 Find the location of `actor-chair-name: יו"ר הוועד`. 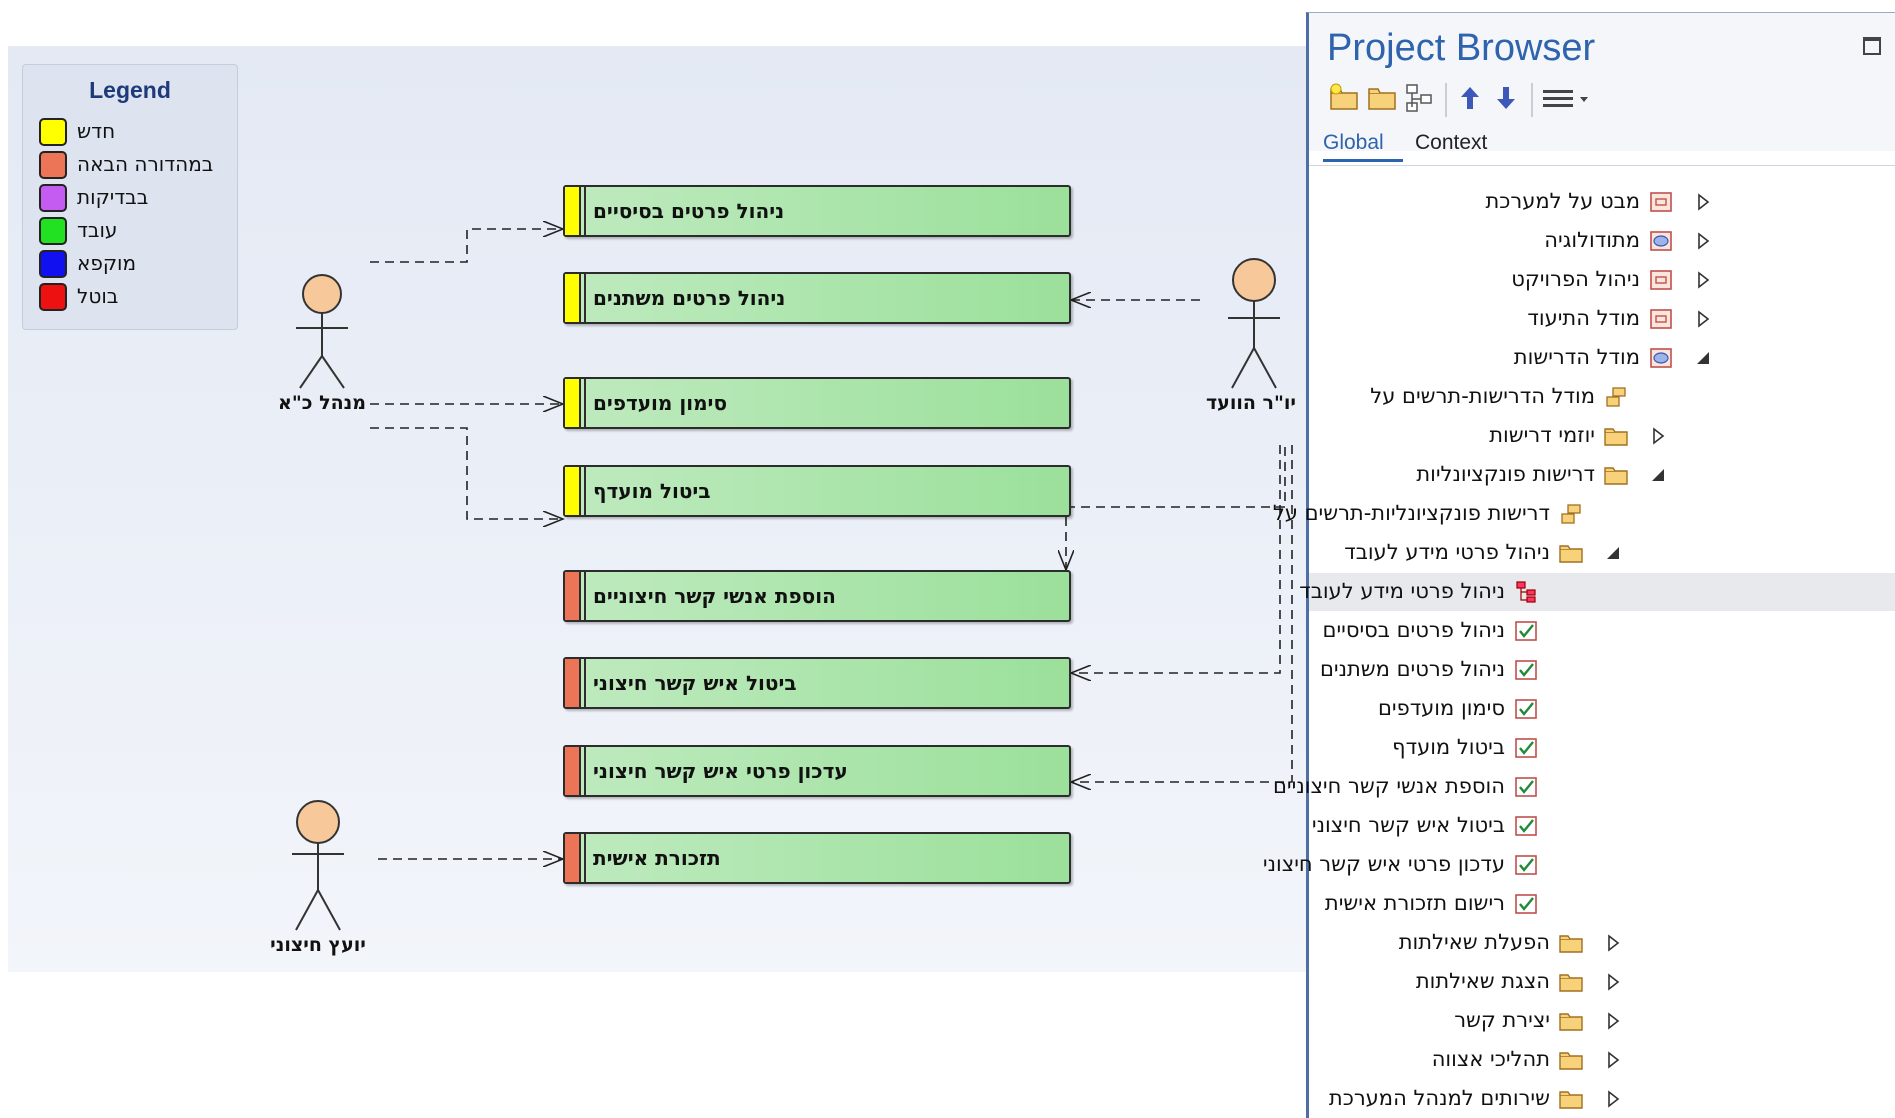

actor-chair-name: יו"ר הוועד is located at coordinates (1251, 403).